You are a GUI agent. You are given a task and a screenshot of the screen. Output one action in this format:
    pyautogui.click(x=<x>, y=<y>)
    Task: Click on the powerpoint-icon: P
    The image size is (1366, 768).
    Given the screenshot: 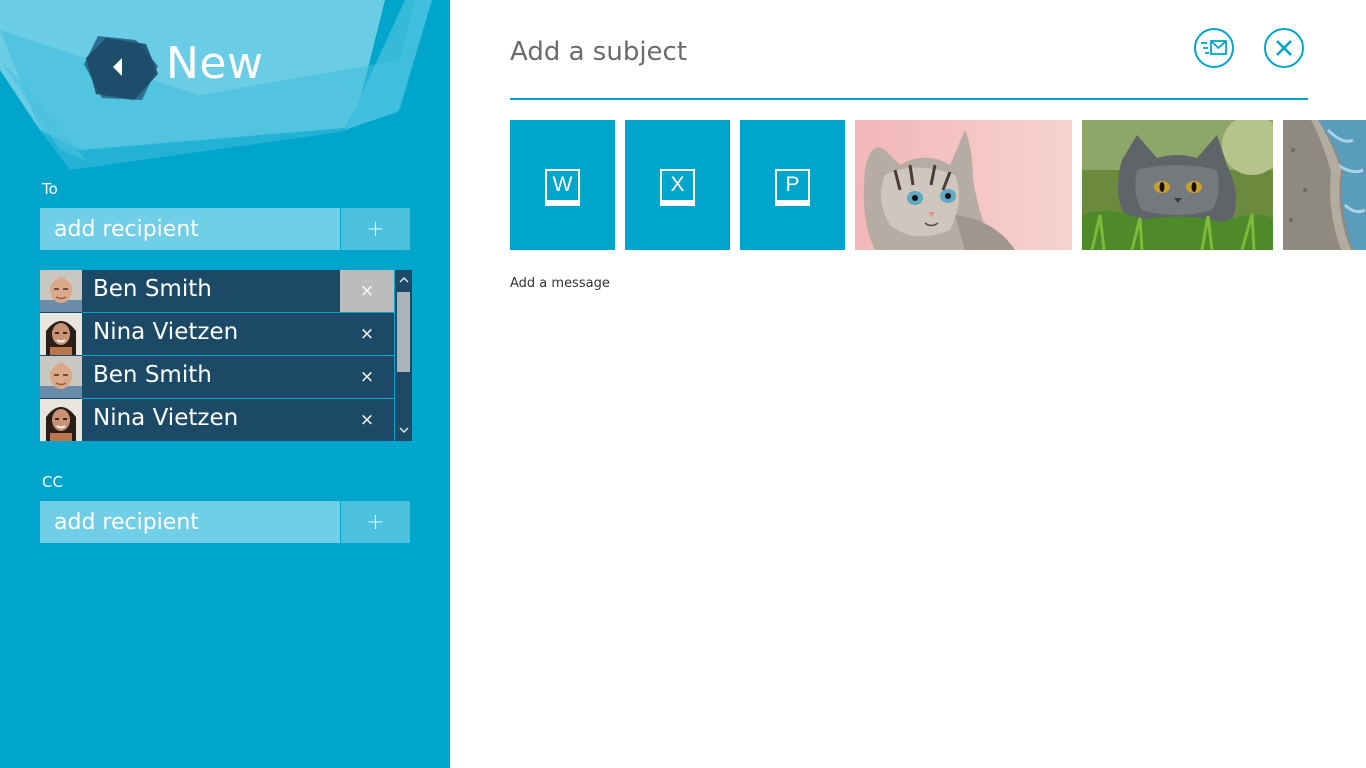 What is the action you would take?
    pyautogui.click(x=792, y=187)
    